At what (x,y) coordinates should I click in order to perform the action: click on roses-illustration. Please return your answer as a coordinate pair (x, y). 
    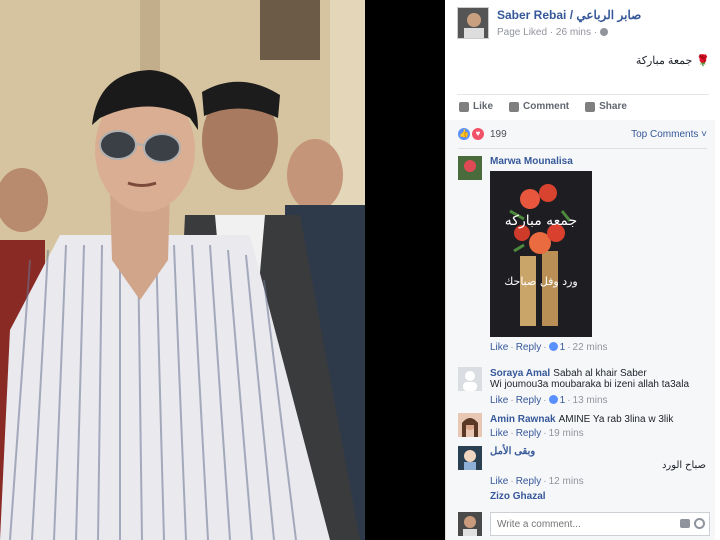
    Looking at the image, I should click on (540, 255).